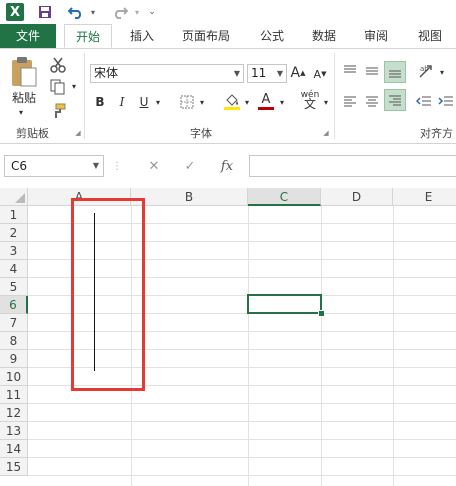 This screenshot has width=456, height=486. I want to click on group-divider, so click(334, 96).